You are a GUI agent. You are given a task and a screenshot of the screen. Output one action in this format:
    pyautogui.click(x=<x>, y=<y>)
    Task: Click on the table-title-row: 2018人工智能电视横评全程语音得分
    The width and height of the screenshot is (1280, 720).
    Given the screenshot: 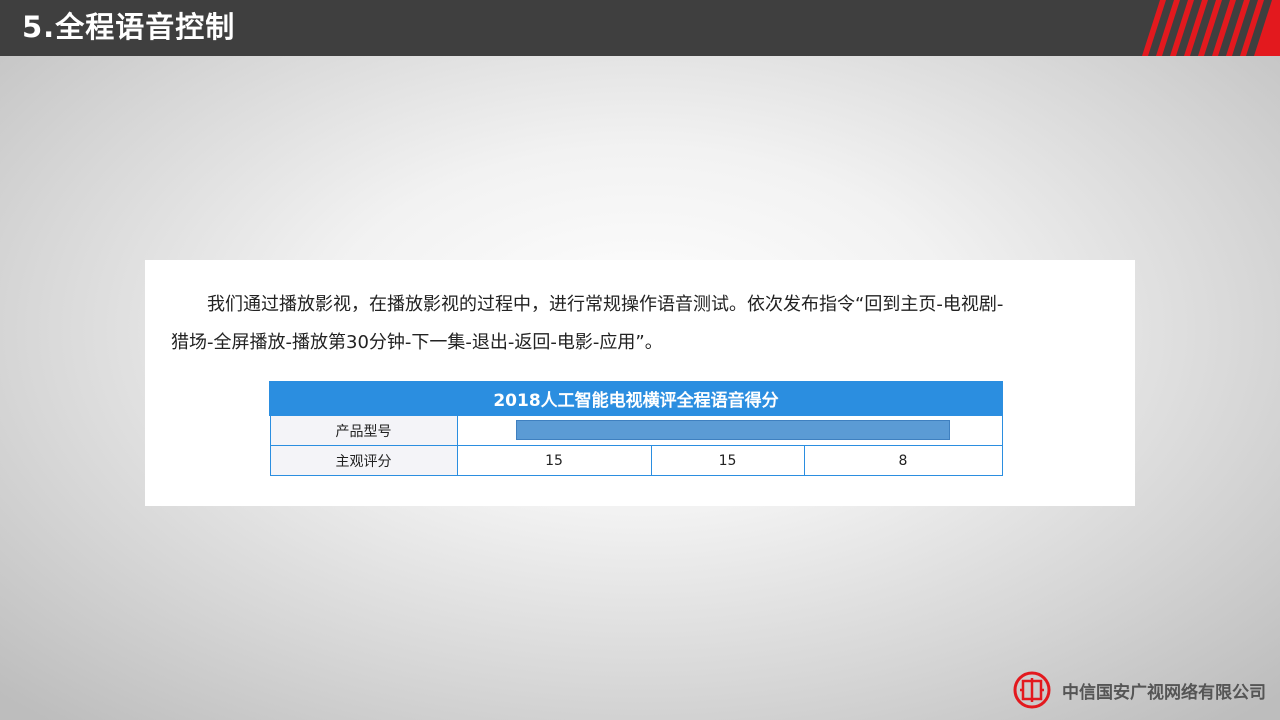 What is the action you would take?
    pyautogui.click(x=636, y=398)
    